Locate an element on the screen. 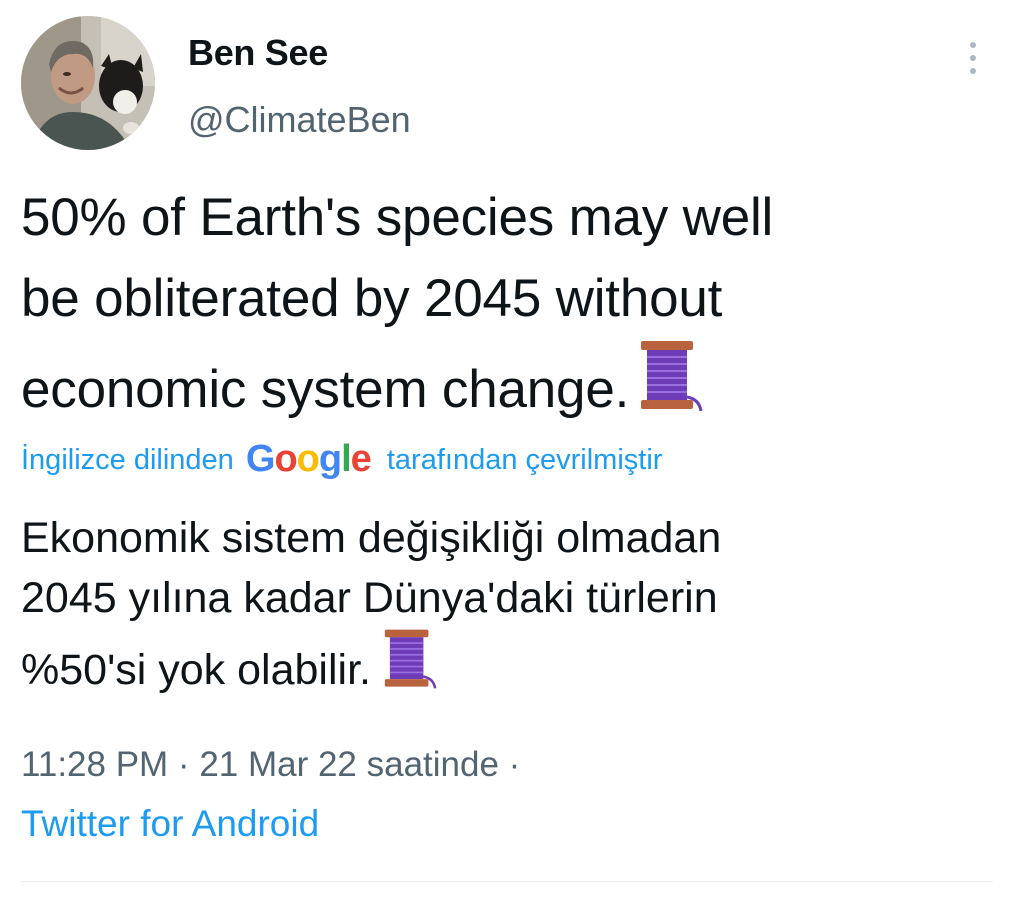 This screenshot has width=1024, height=906. more-options-button is located at coordinates (973, 58).